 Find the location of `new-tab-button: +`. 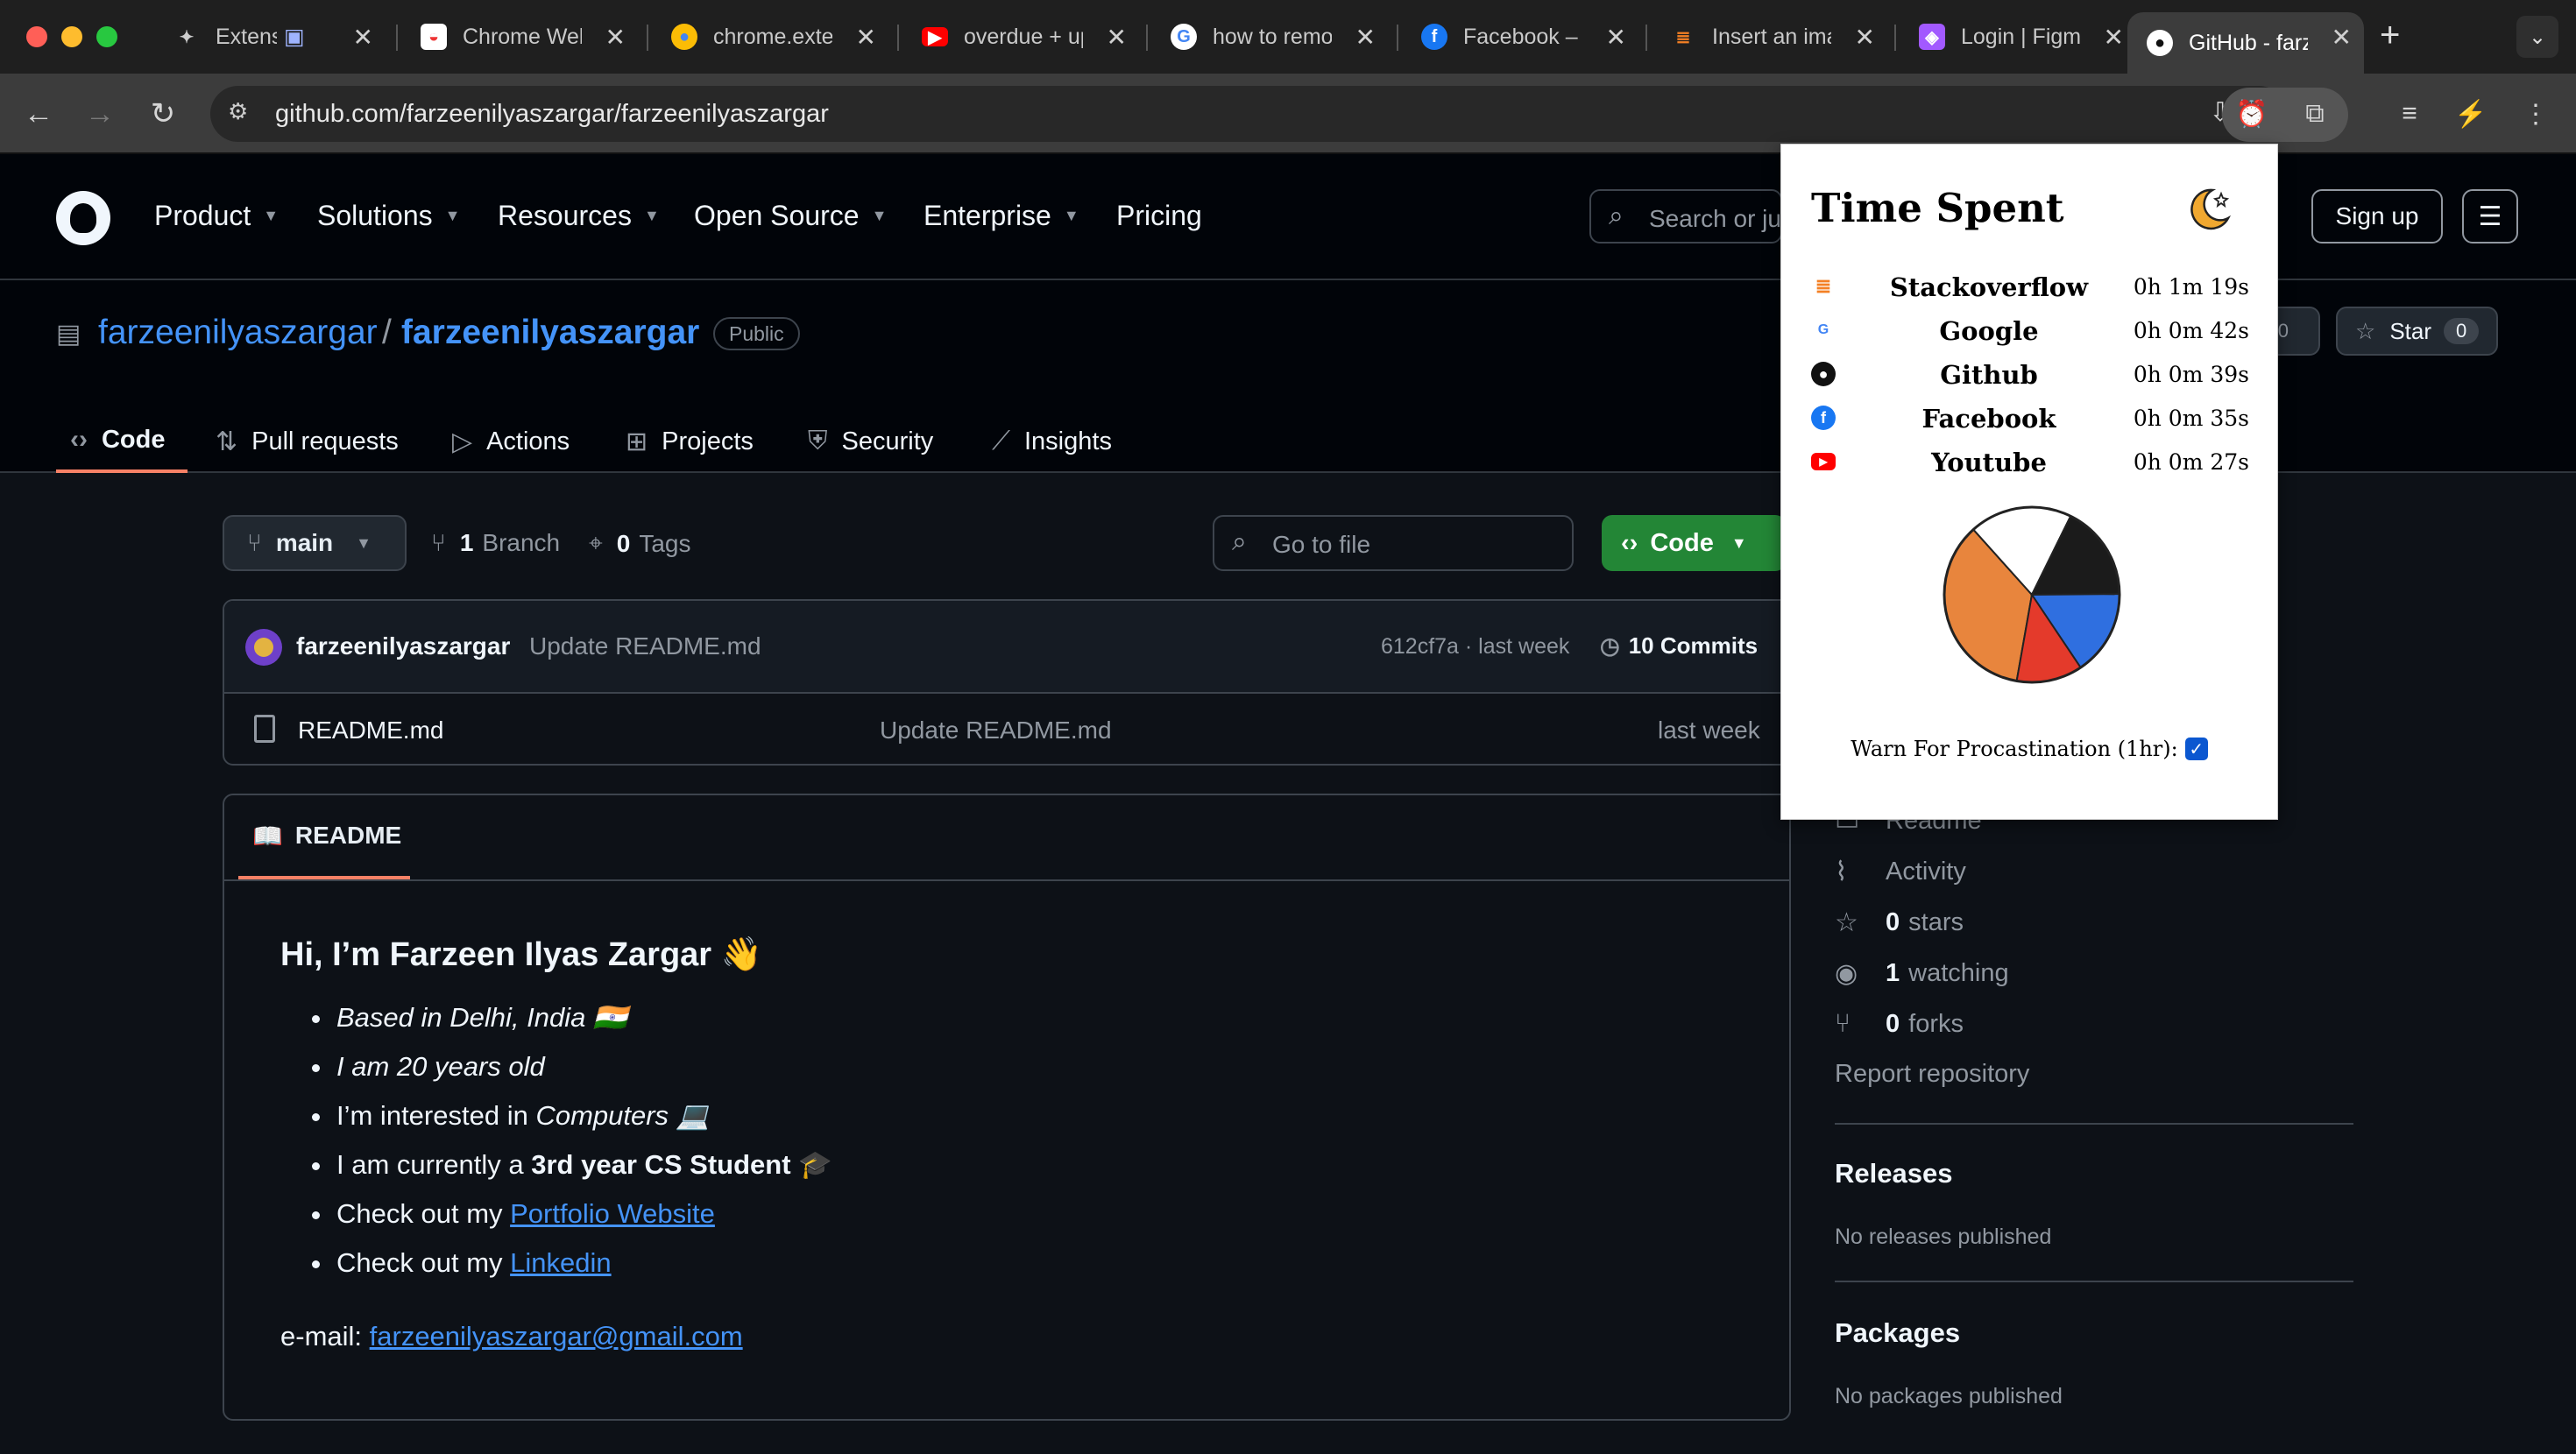

new-tab-button: + is located at coordinates (2390, 35).